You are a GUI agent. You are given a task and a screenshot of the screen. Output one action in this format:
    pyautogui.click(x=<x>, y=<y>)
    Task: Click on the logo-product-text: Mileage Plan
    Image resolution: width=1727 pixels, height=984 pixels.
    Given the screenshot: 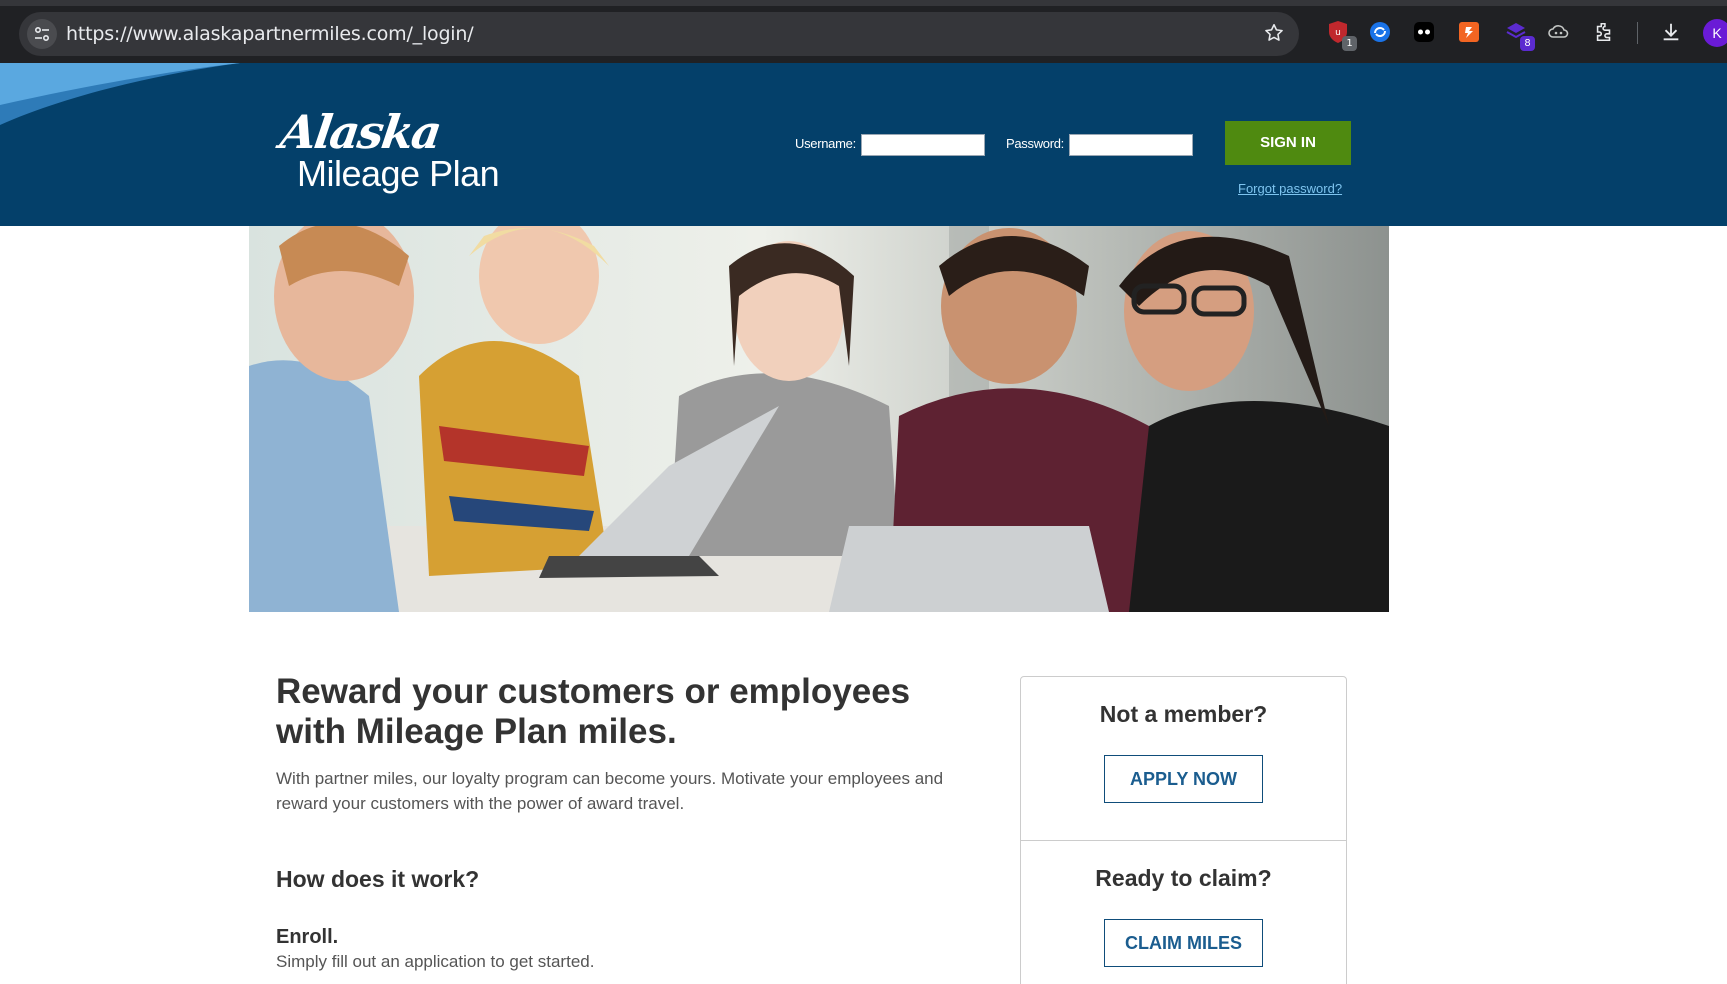 What is the action you would take?
    pyautogui.click(x=398, y=173)
    